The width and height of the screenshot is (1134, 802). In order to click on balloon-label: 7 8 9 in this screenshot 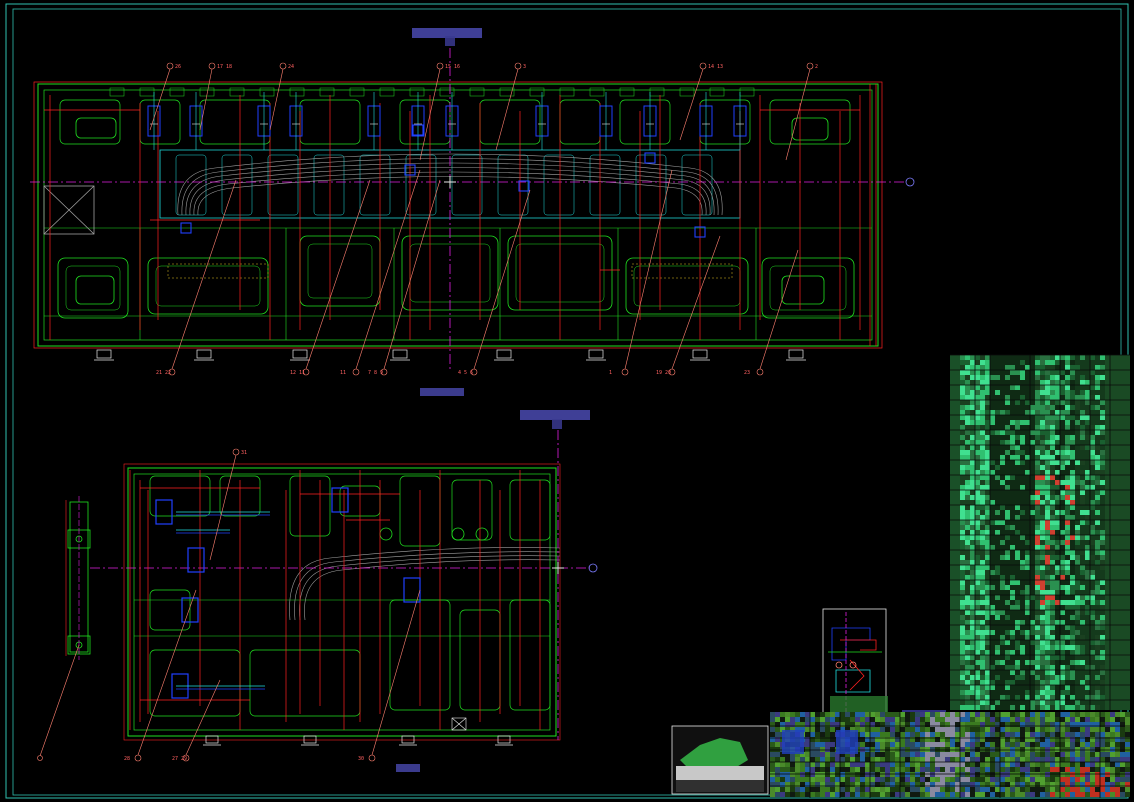, I will do `click(375, 373)`.